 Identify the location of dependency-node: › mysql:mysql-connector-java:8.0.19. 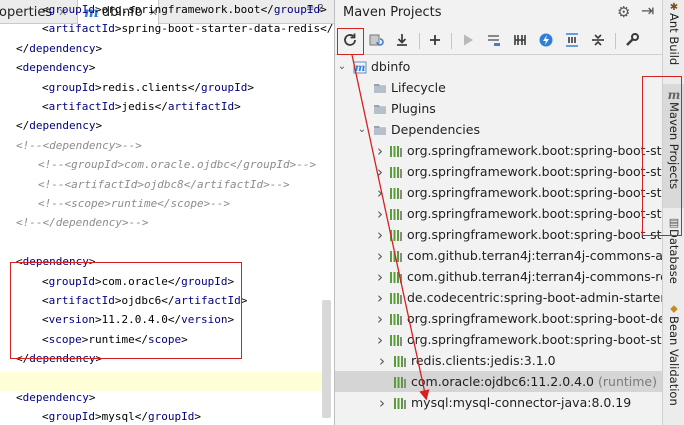
(498, 402).